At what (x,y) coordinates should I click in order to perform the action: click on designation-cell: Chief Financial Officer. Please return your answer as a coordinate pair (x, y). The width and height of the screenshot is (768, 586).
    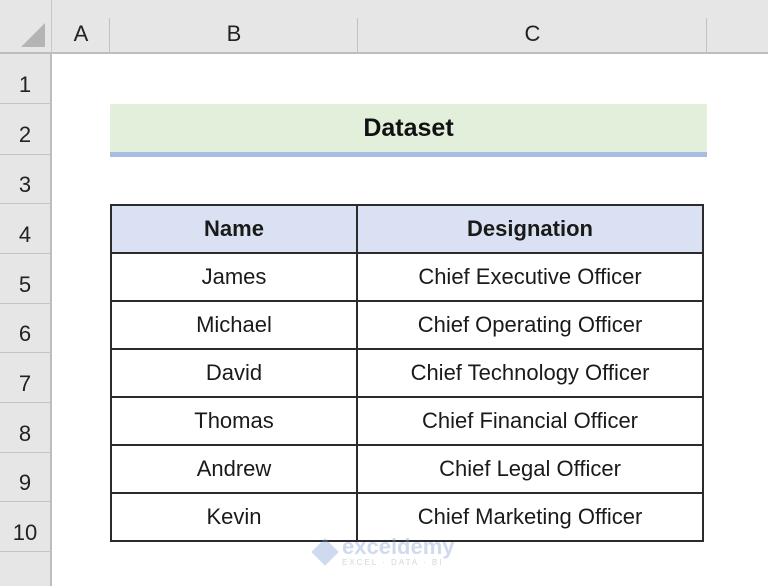
    Looking at the image, I should click on (530, 421).